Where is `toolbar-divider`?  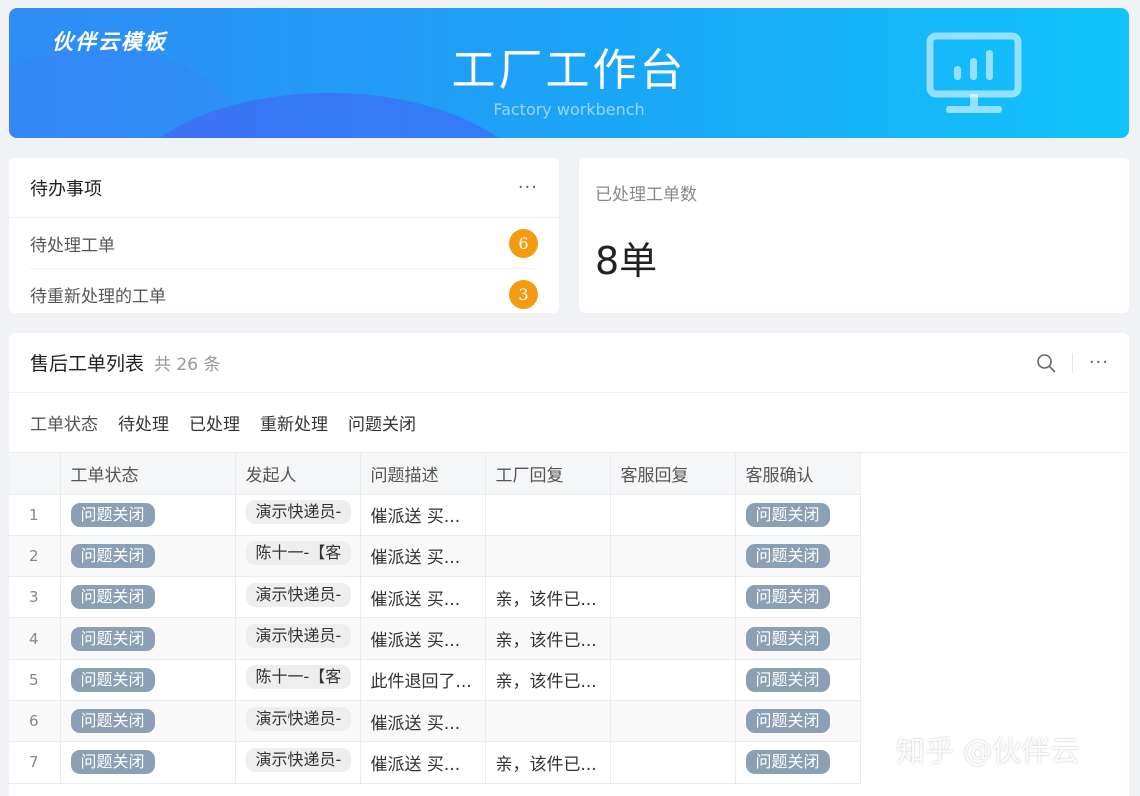 toolbar-divider is located at coordinates (1072, 362).